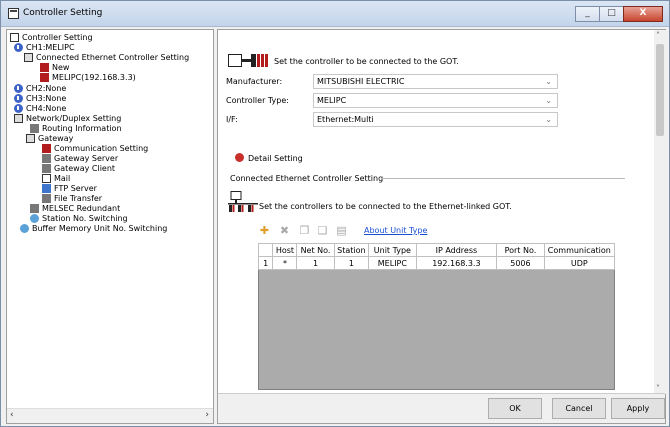 The image size is (670, 427). I want to click on apply-button: Apply, so click(638, 408).